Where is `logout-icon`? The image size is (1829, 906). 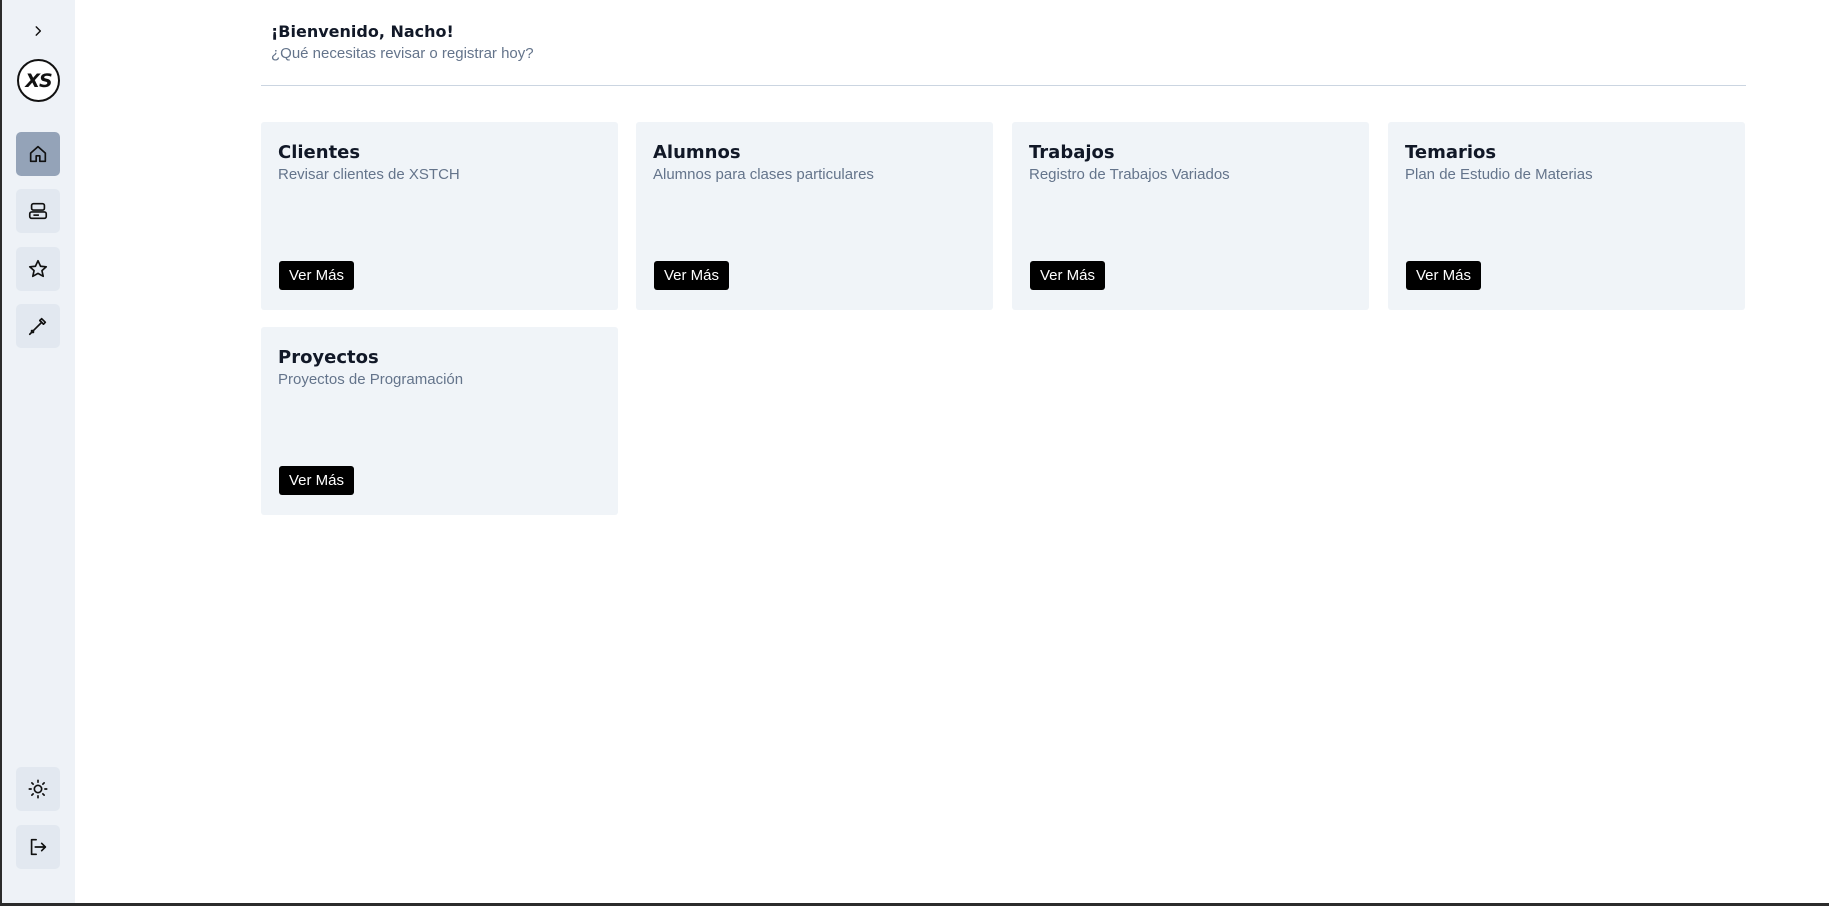
logout-icon is located at coordinates (38, 847).